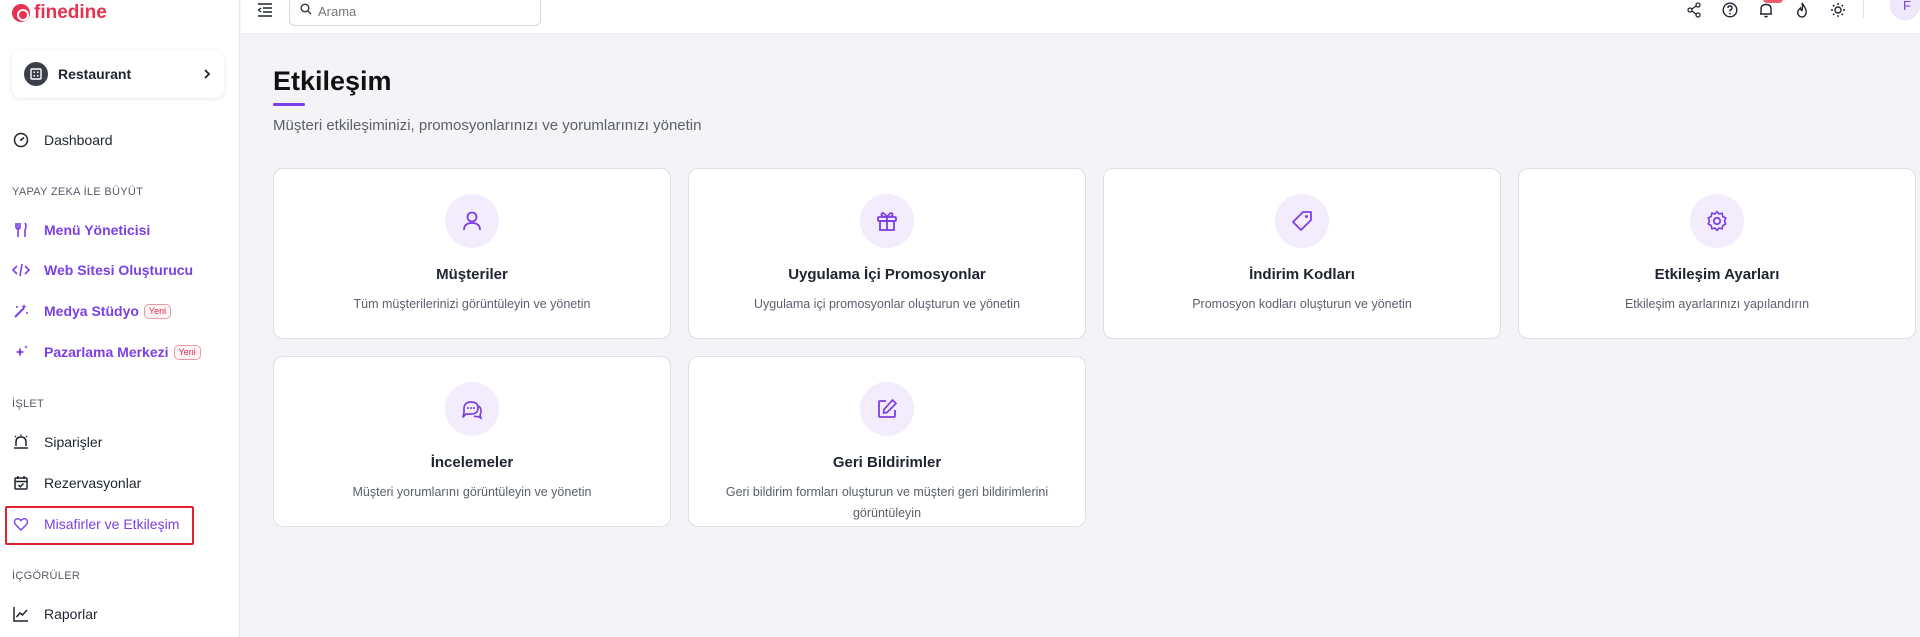  Describe the element at coordinates (1905, 10) in the screenshot. I see `user-avatar: F` at that location.